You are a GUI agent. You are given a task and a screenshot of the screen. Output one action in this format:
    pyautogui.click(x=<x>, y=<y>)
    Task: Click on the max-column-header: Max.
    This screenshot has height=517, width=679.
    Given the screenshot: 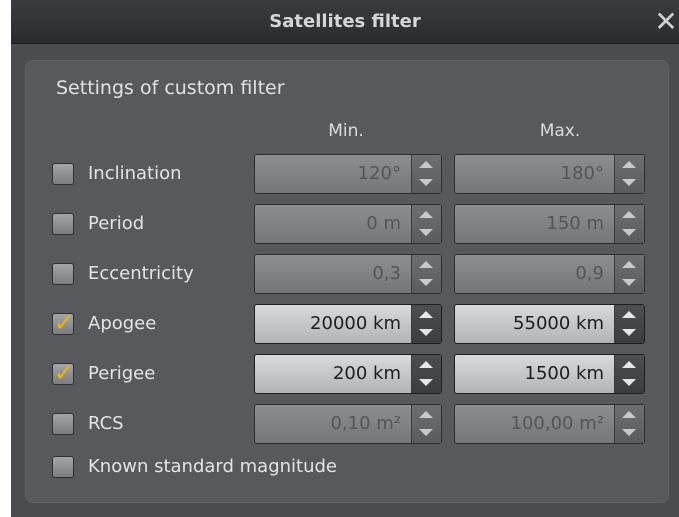 What is the action you would take?
    pyautogui.click(x=560, y=131)
    